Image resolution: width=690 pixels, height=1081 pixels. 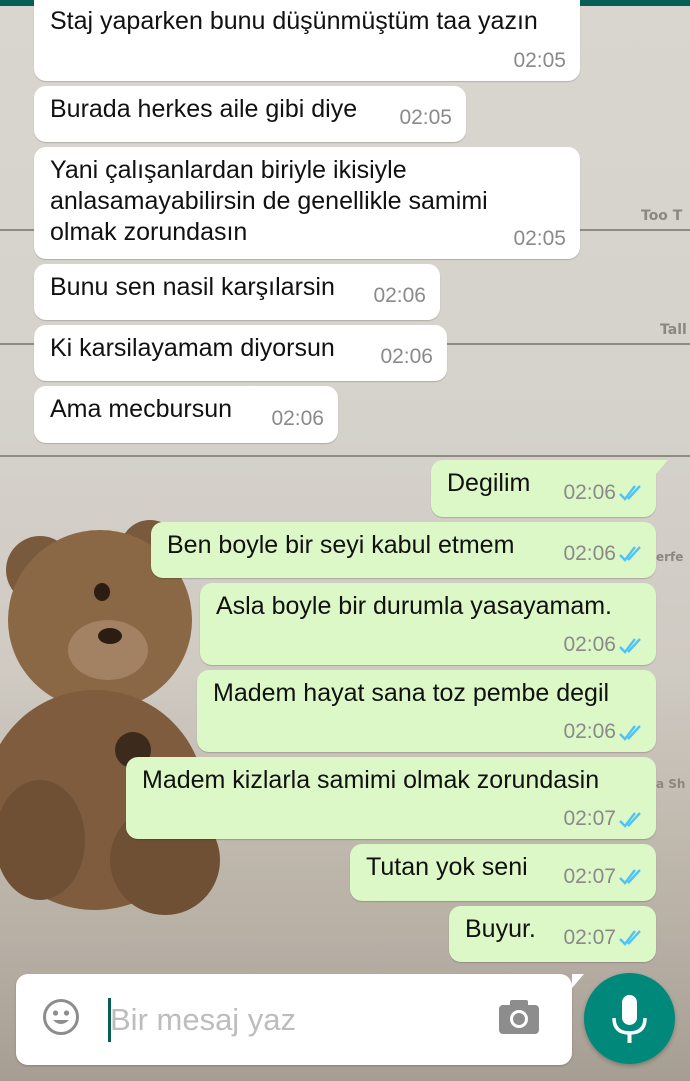 What do you see at coordinates (428, 624) in the screenshot?
I see `outgoing-message: Asla boyle bir durumla yasayamam. 02:06` at bounding box center [428, 624].